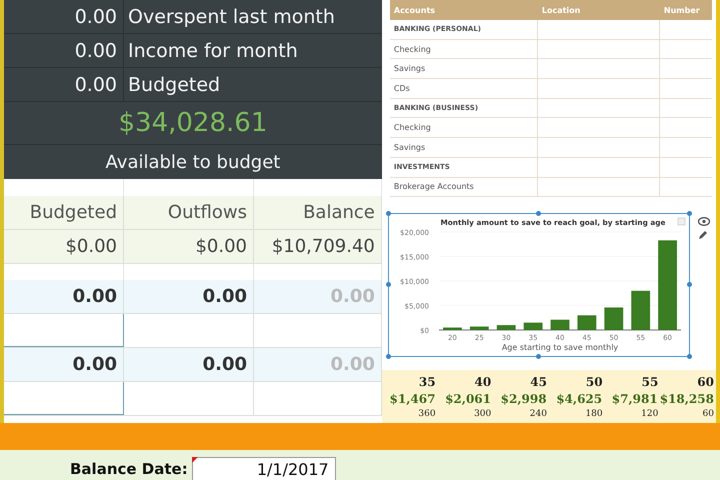 The height and width of the screenshot is (480, 720). Describe the element at coordinates (681, 11) in the screenshot. I see `column-header: Number` at that location.